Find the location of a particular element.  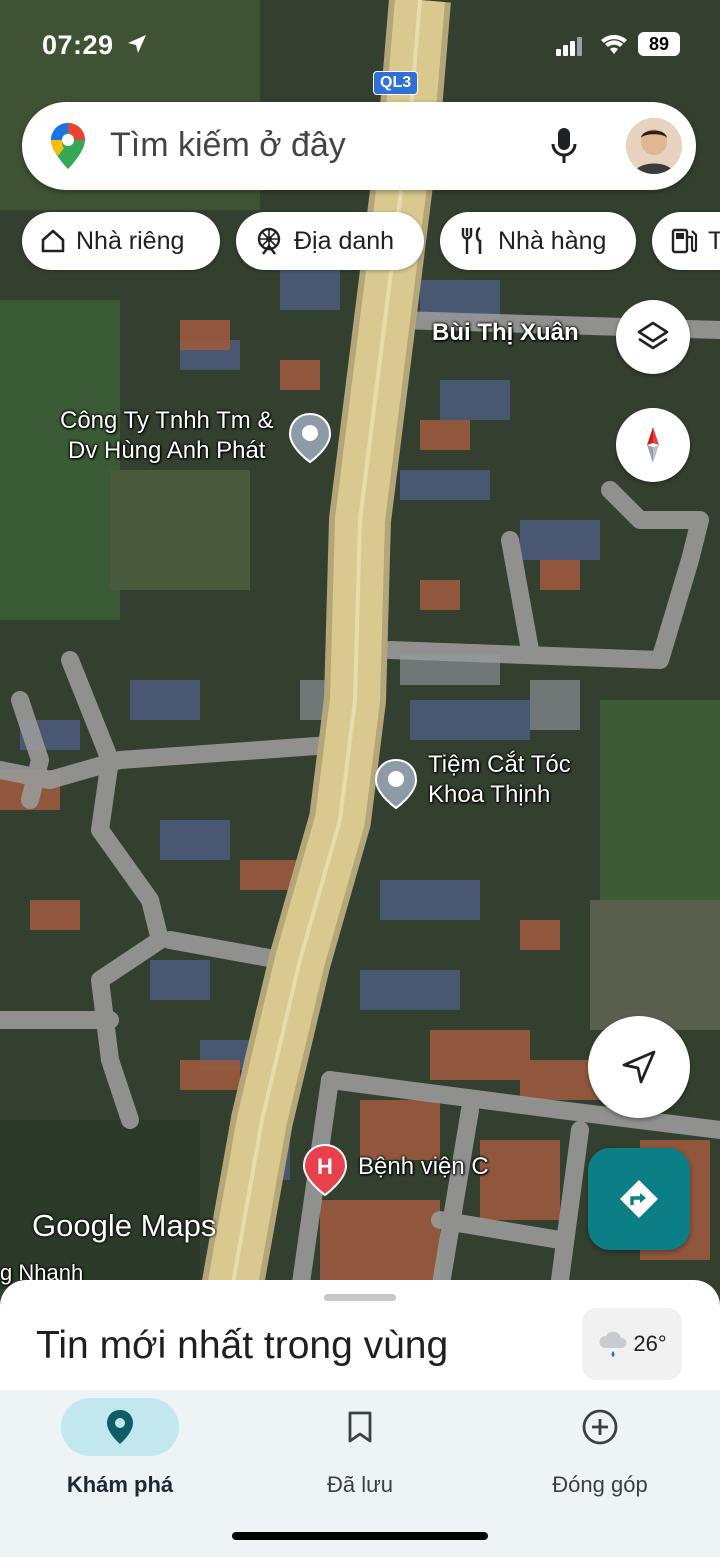

tab-label: Khám phá is located at coordinates (120, 1484).